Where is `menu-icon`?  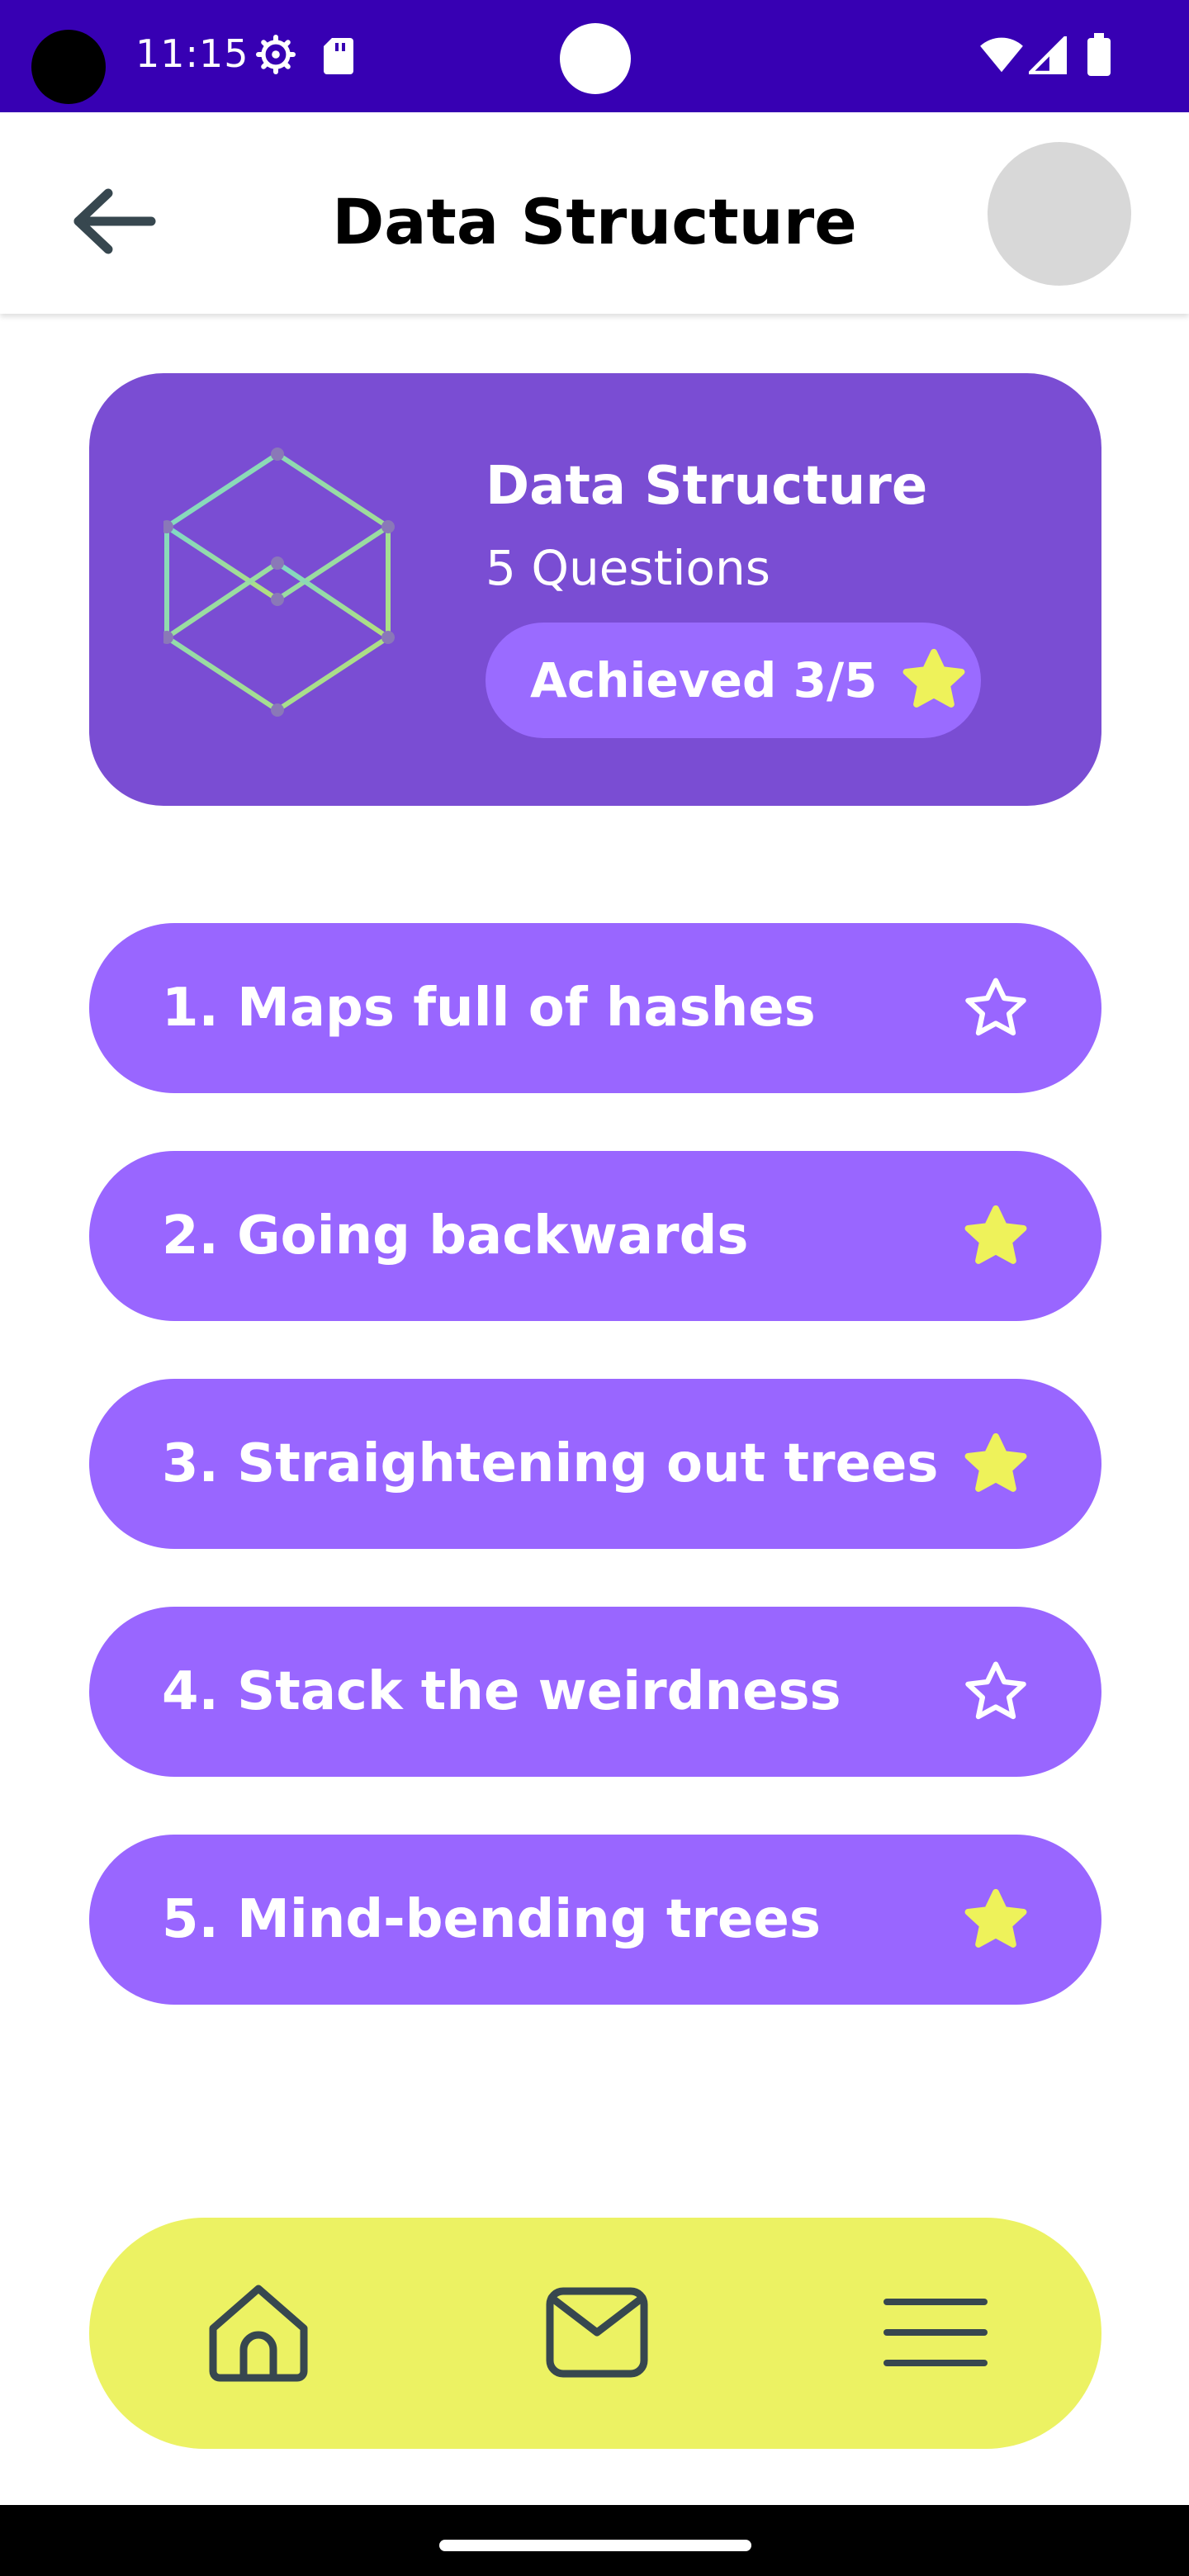 menu-icon is located at coordinates (935, 2332).